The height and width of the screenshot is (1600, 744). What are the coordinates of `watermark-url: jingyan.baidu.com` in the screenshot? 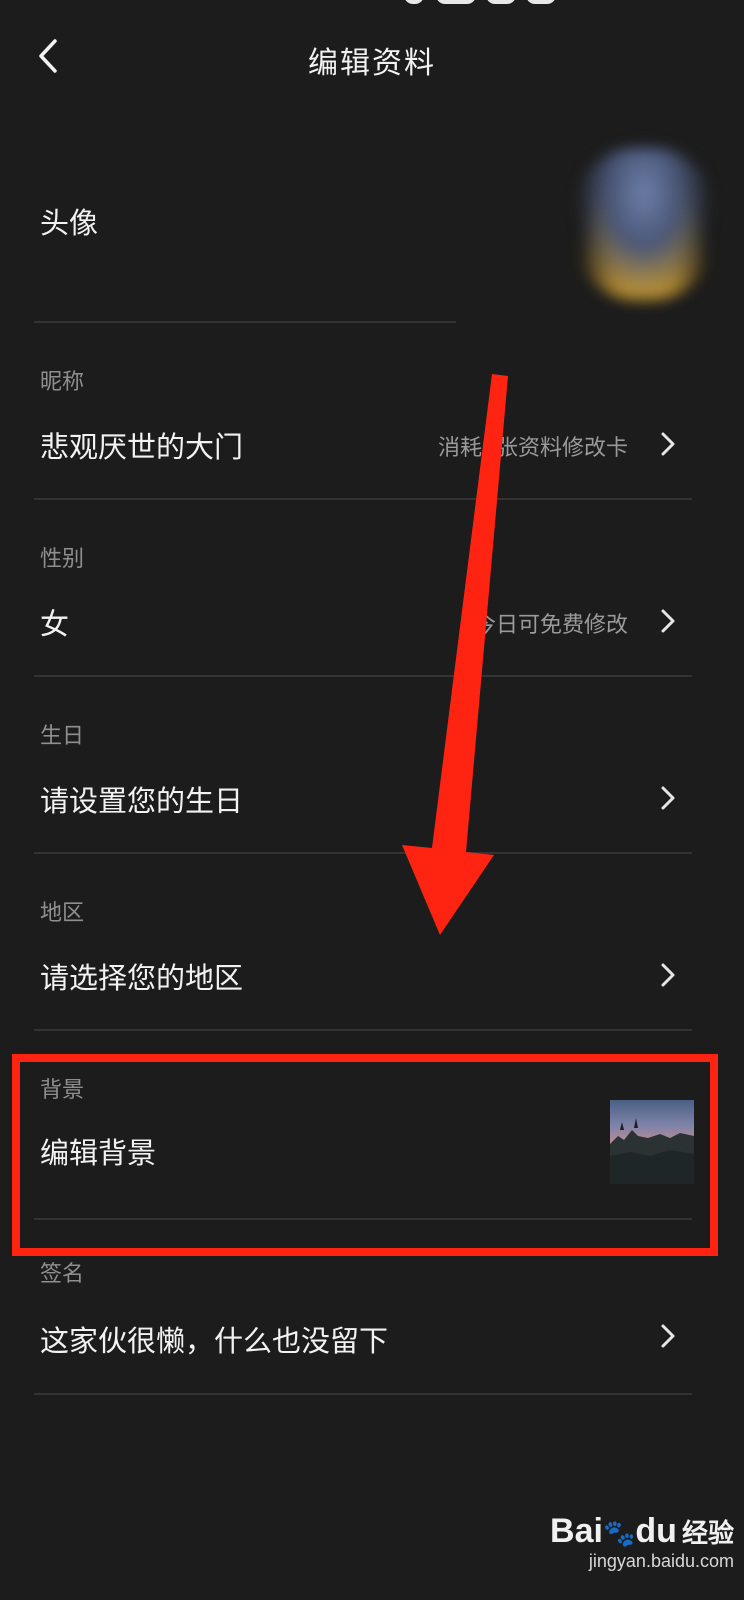 It's located at (661, 1561).